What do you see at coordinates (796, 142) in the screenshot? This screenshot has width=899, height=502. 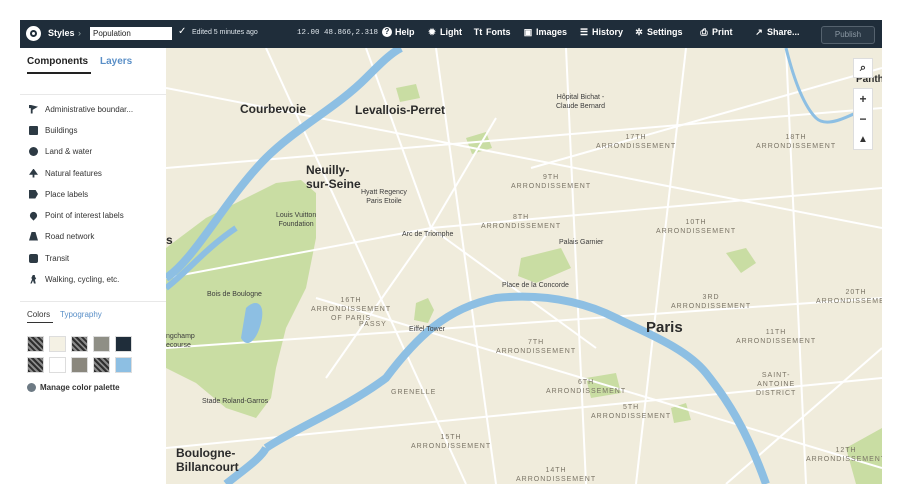 I see `map-label-arr18: 18TH ARRONDISSEMENT` at bounding box center [796, 142].